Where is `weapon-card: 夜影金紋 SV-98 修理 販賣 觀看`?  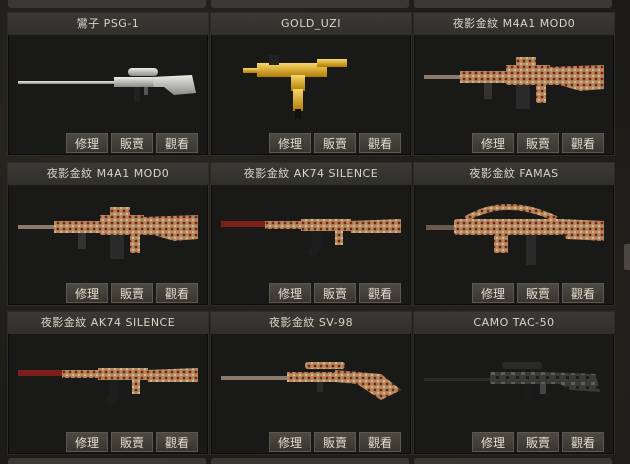
weapon-card: 夜影金紋 SV-98 修理 販賣 觀看 is located at coordinates (311, 383).